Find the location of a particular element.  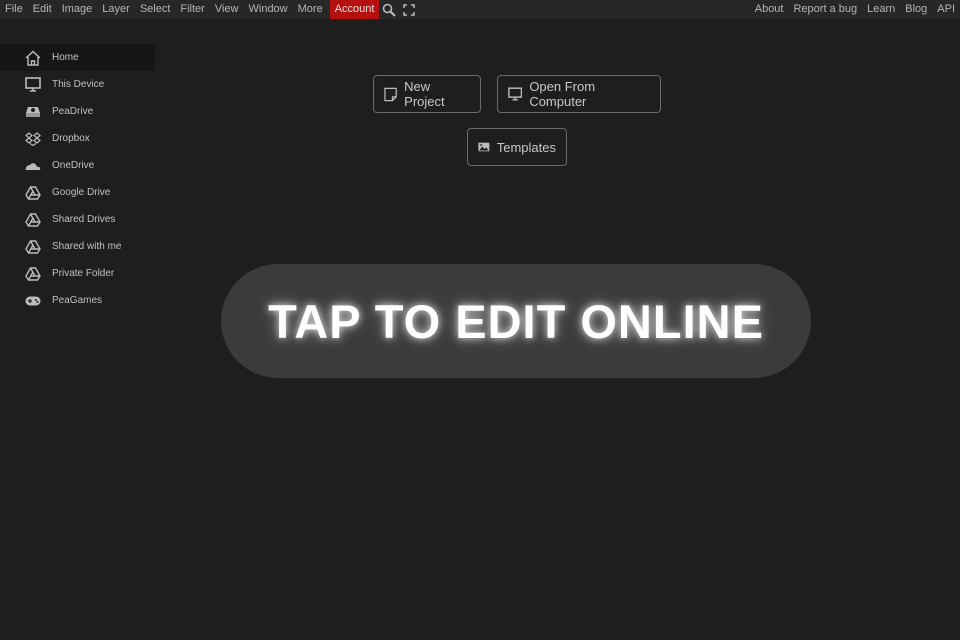

menu-filter: Filter is located at coordinates (192, 9).